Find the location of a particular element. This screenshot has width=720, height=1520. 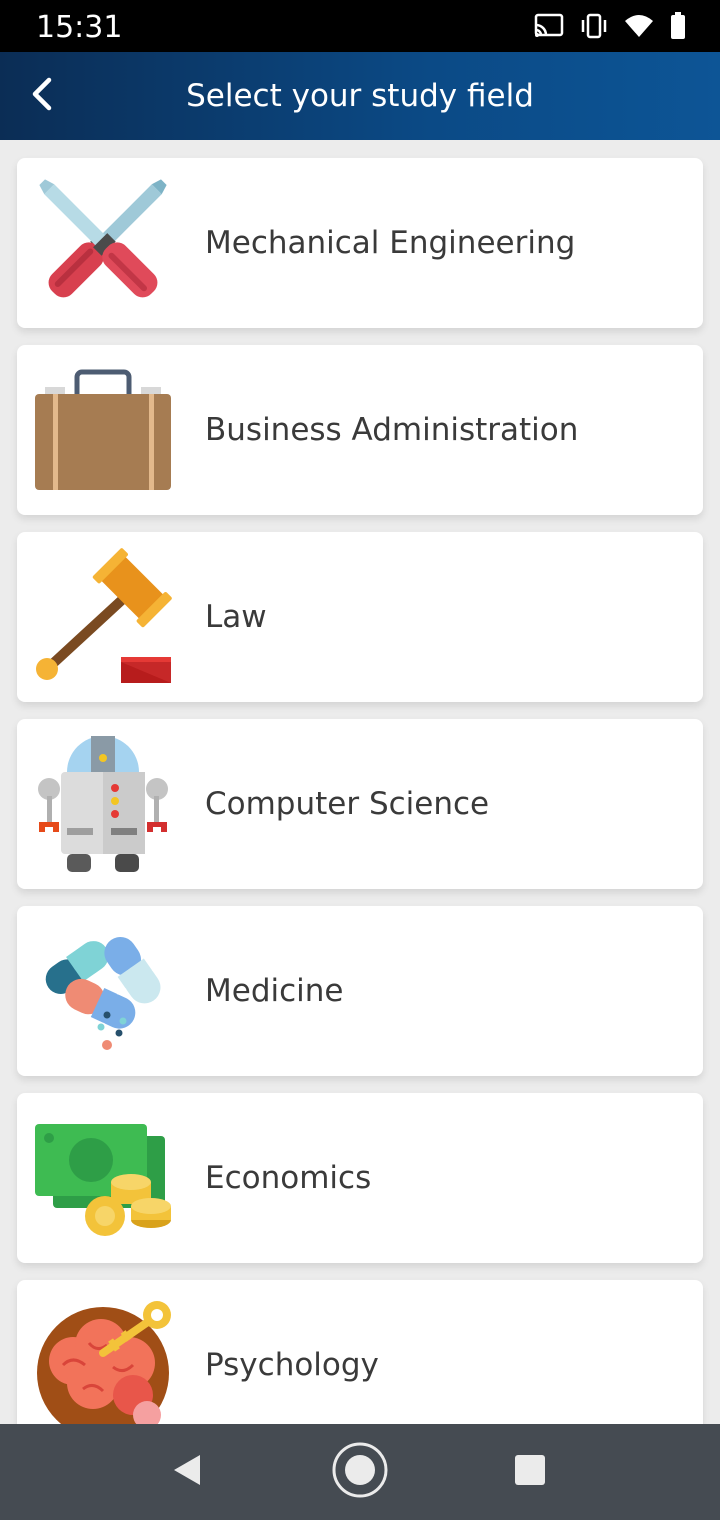

navigation-bar is located at coordinates (360, 1472).